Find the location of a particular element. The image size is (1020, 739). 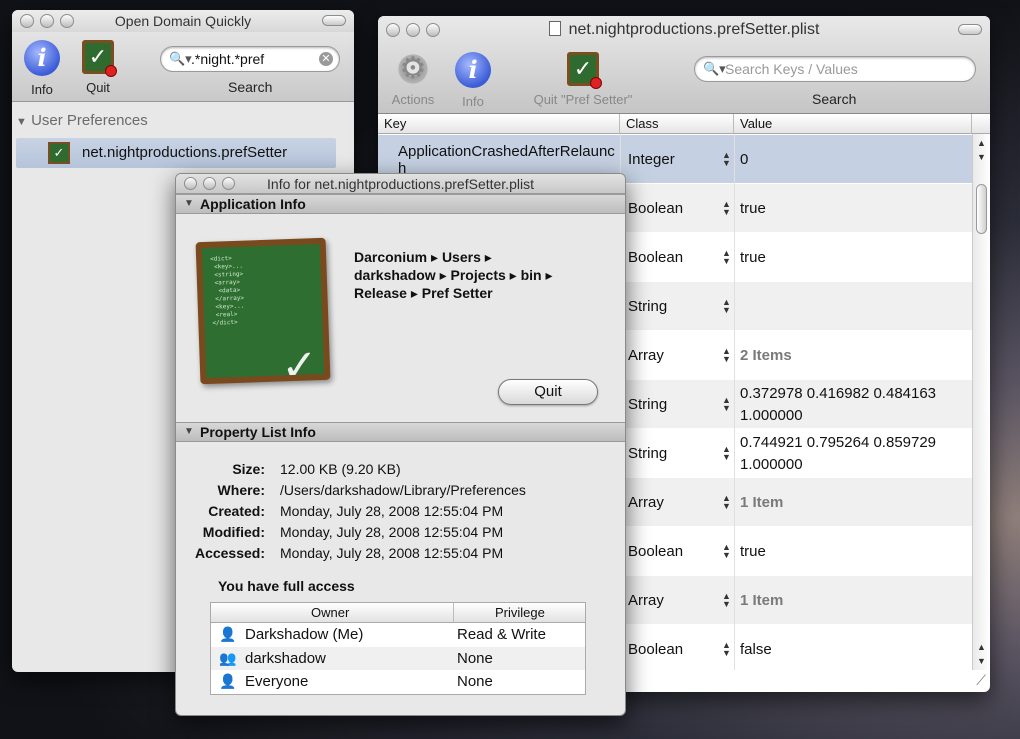

value-cell: 0.744921 0.795264 0.859729 1.000000 is located at coordinates (855, 453).